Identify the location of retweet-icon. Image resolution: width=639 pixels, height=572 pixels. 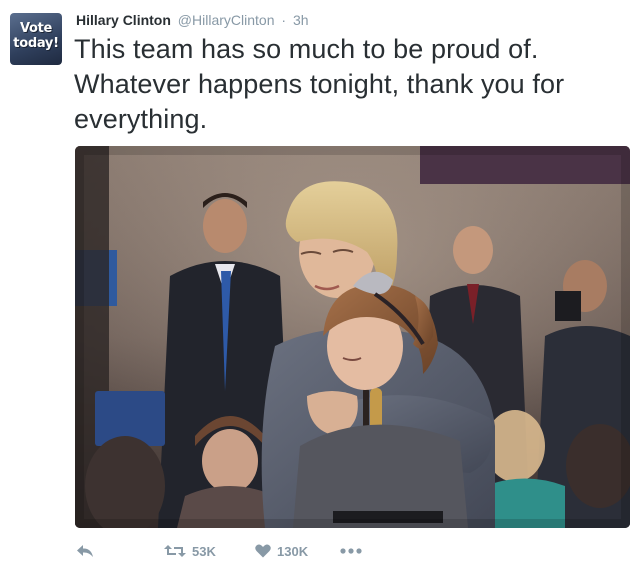
(175, 551).